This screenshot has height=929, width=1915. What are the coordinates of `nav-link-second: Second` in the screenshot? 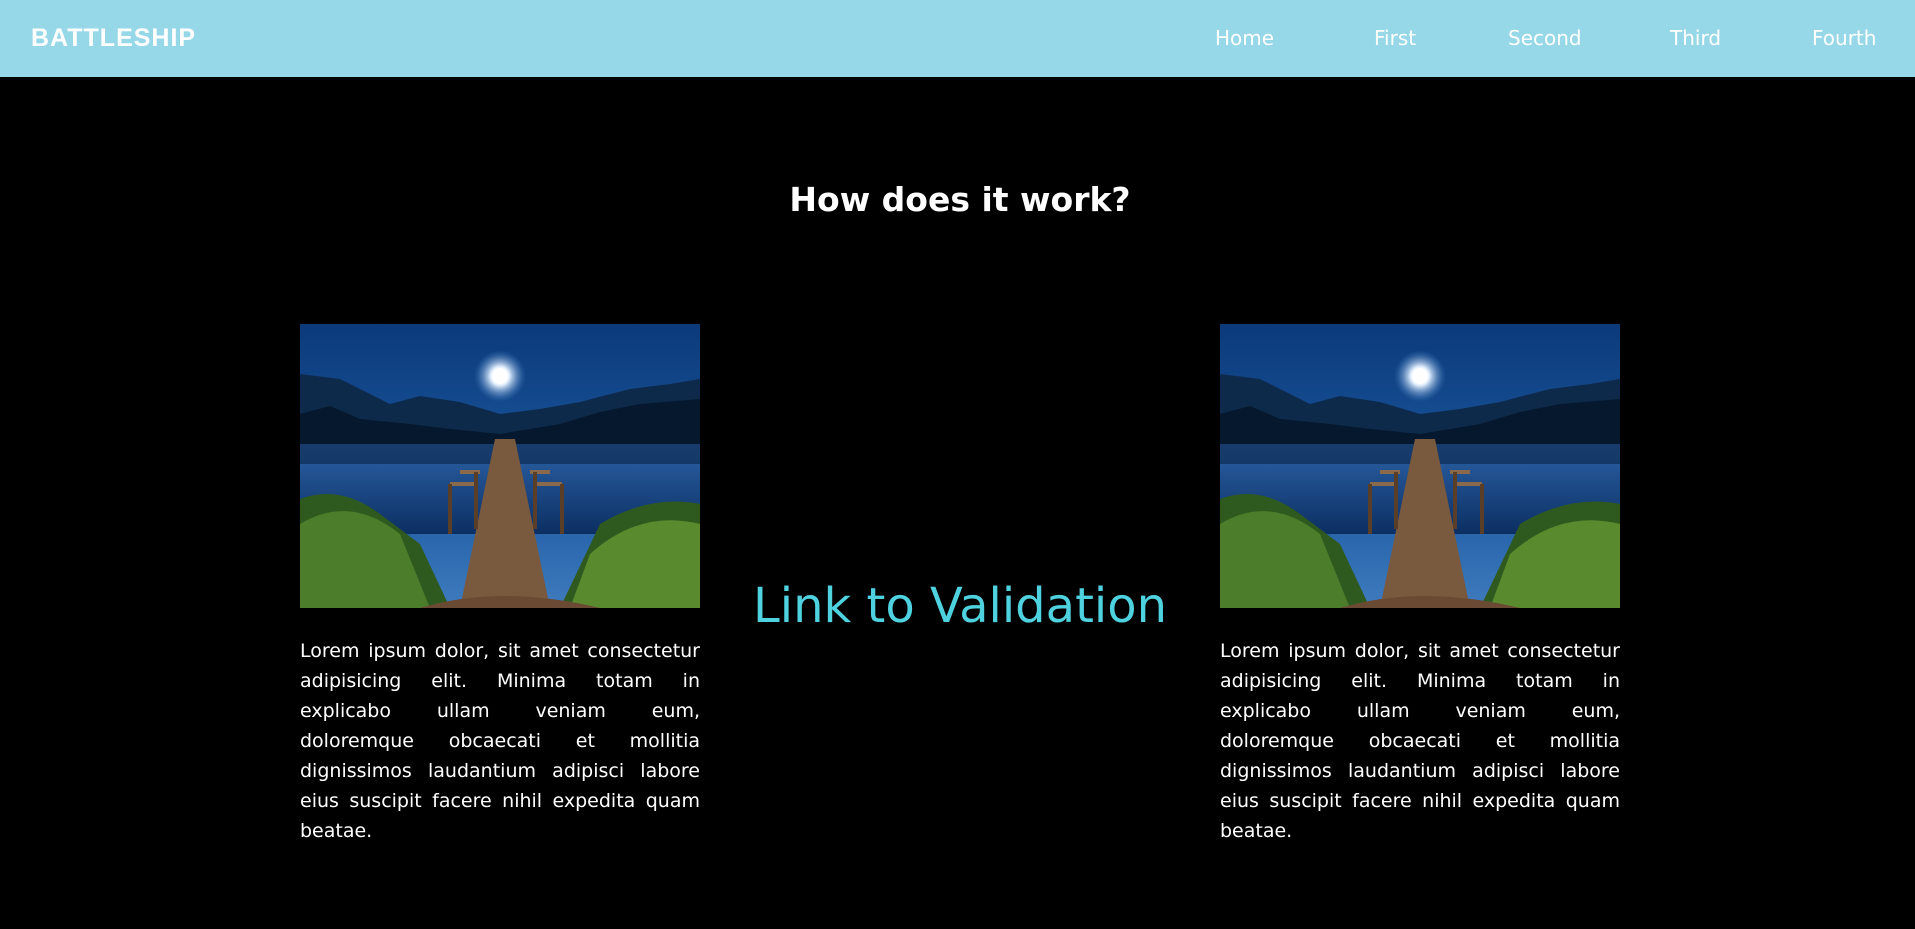 It's located at (1545, 38).